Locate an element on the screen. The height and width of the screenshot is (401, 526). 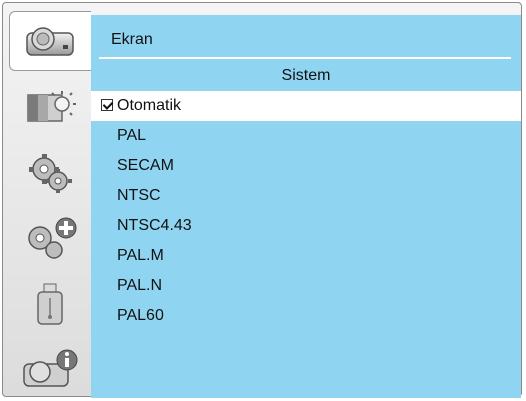
tab-picture is located at coordinates (50, 107).